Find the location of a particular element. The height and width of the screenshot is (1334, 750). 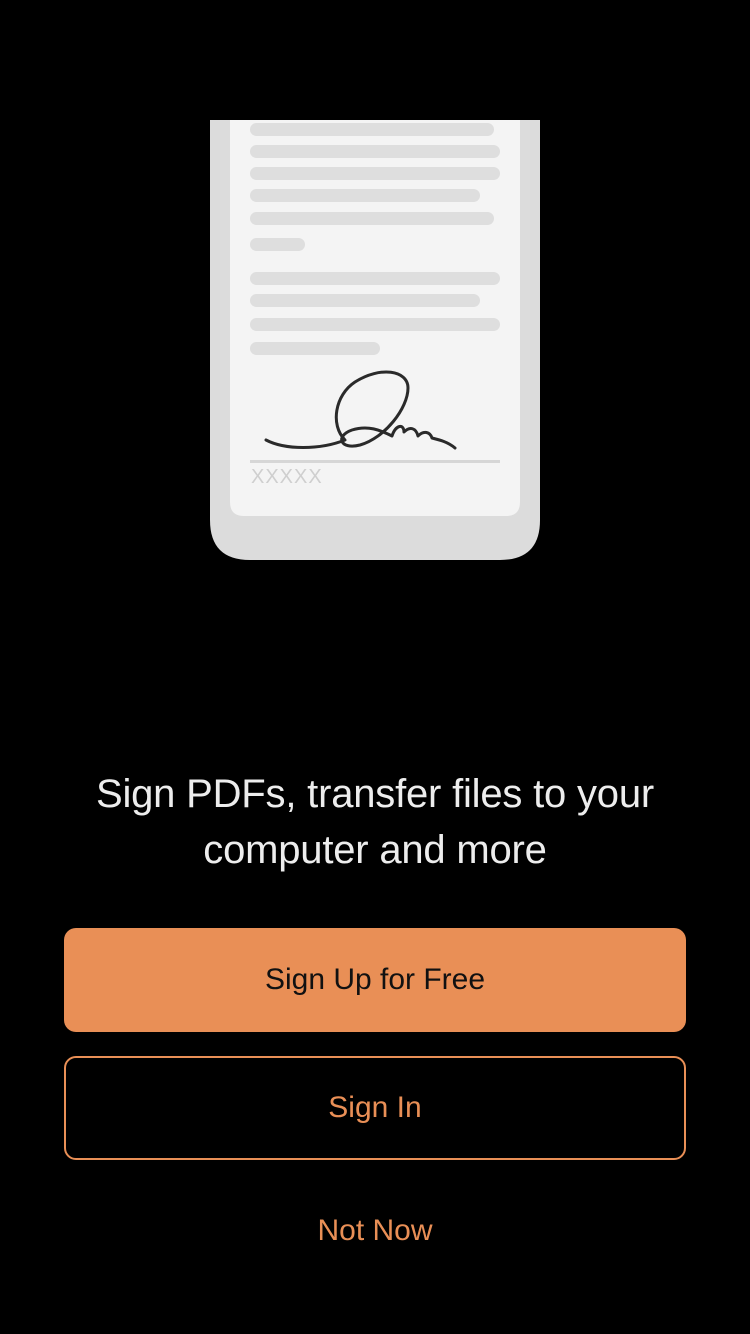

sign-up-button: Sign Up for Free is located at coordinates (375, 980).